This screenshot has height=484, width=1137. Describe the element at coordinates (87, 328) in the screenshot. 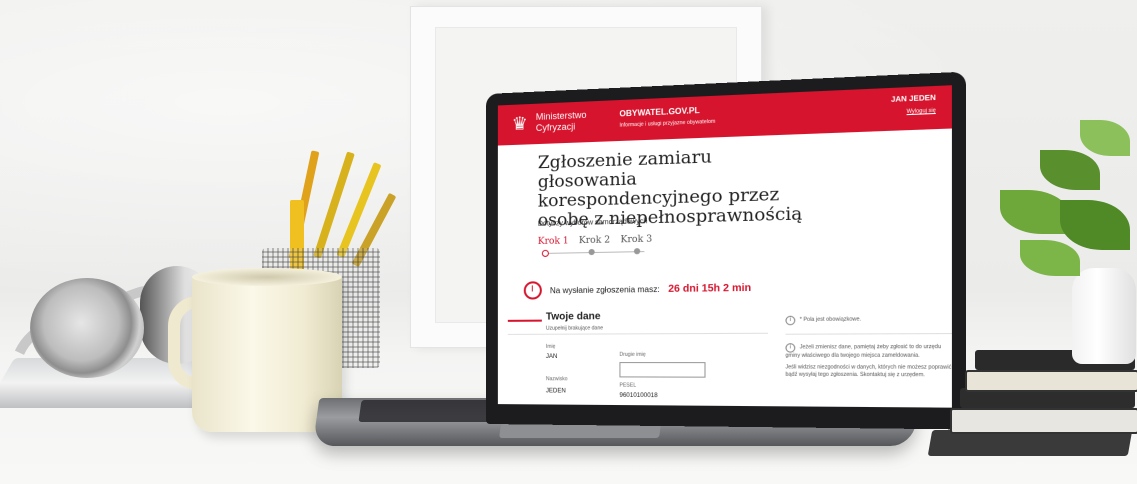

I see `headphones-left-cup` at that location.